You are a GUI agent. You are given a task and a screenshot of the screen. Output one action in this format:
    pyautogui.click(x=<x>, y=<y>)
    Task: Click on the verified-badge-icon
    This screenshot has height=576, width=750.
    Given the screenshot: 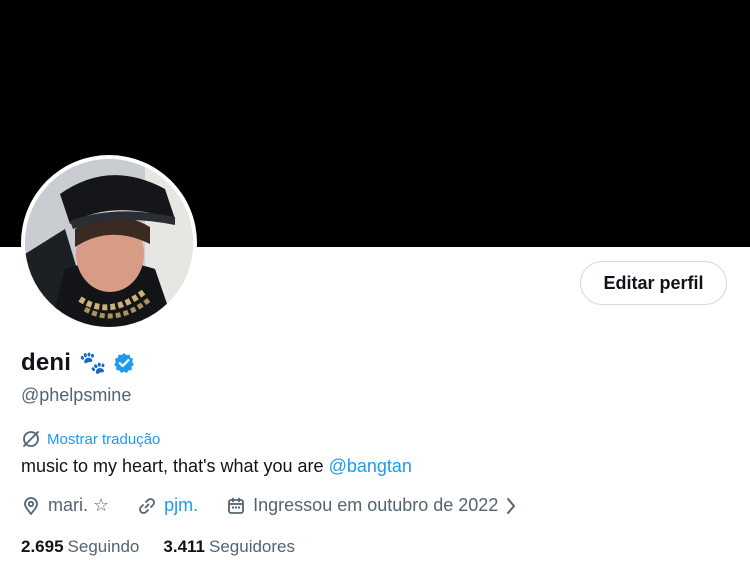 What is the action you would take?
    pyautogui.click(x=124, y=363)
    